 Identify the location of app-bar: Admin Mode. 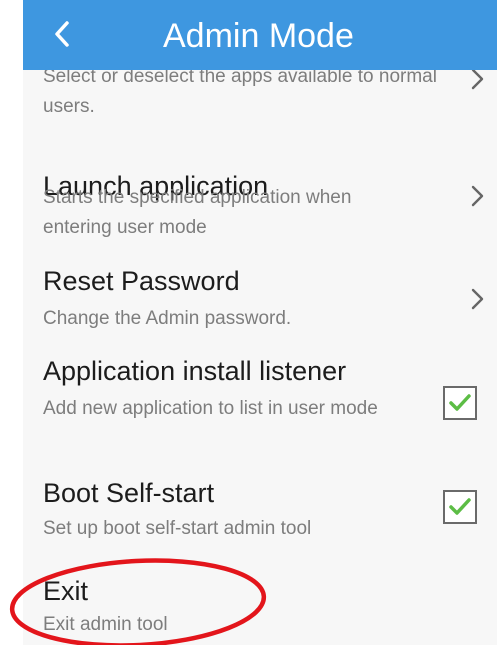
(260, 35).